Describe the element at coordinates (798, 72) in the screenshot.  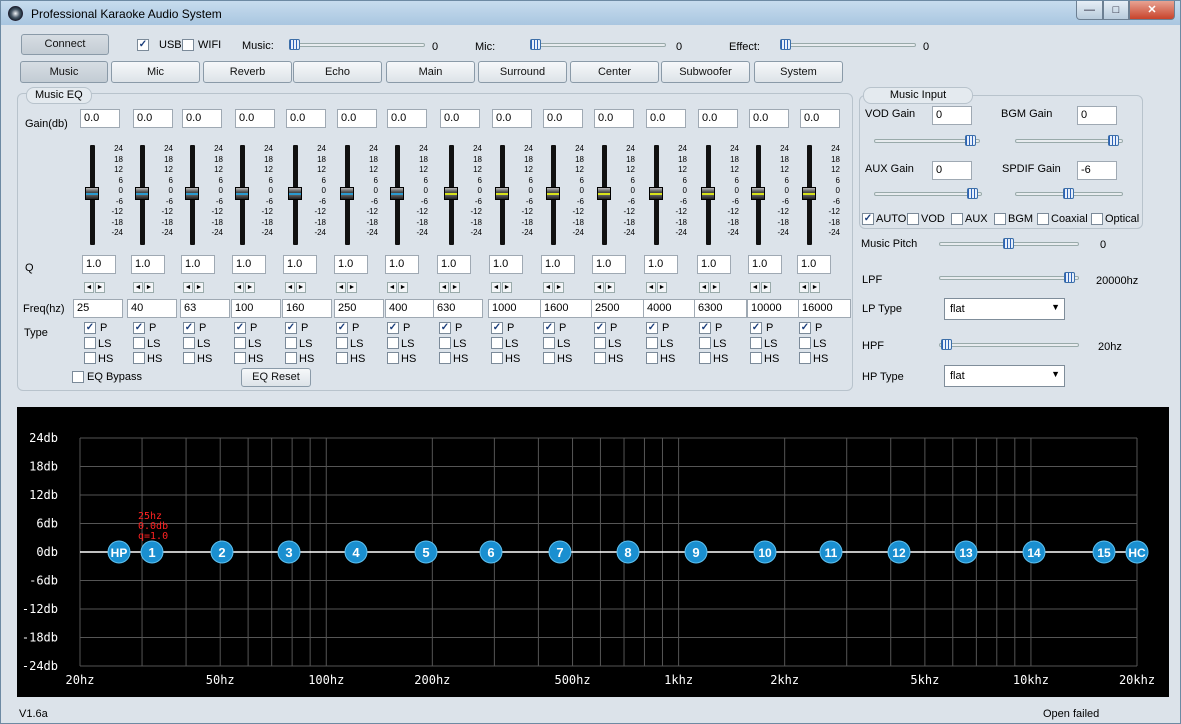
I see `tab-system: System` at that location.